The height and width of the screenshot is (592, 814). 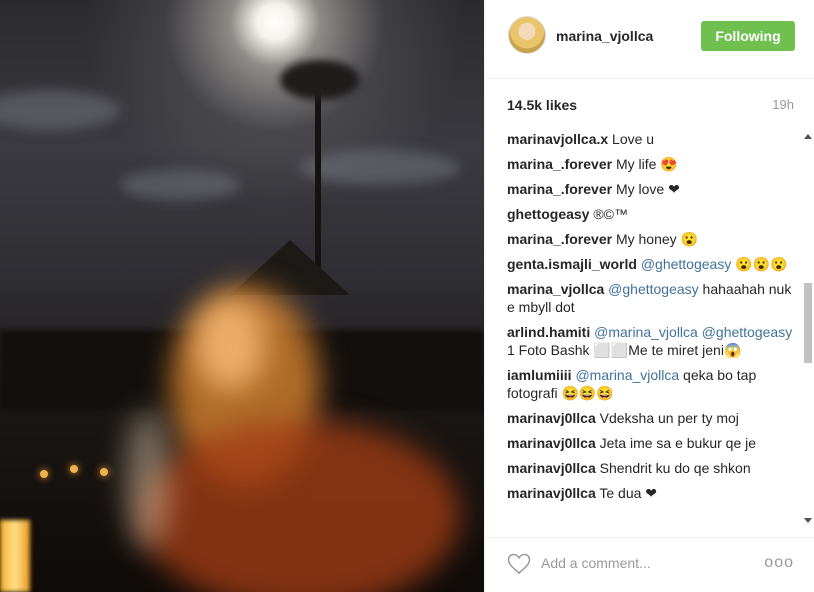 I want to click on scroll-up-icon, so click(x=808, y=136).